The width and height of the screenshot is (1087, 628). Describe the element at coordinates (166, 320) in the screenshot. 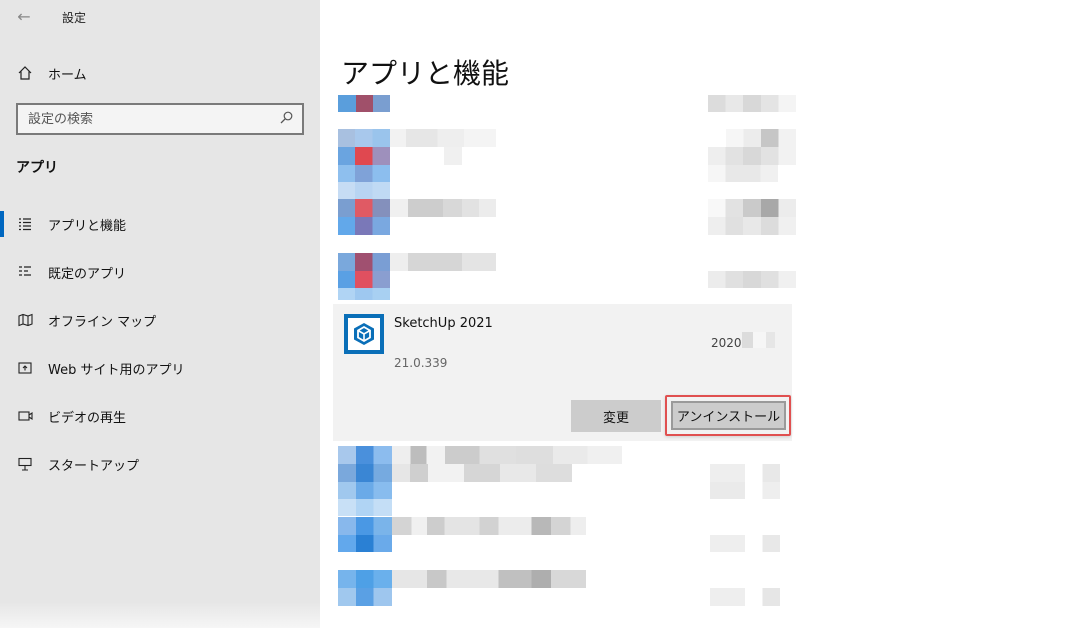

I see `sidebar-item-offline-maps: オフライン マップ` at that location.